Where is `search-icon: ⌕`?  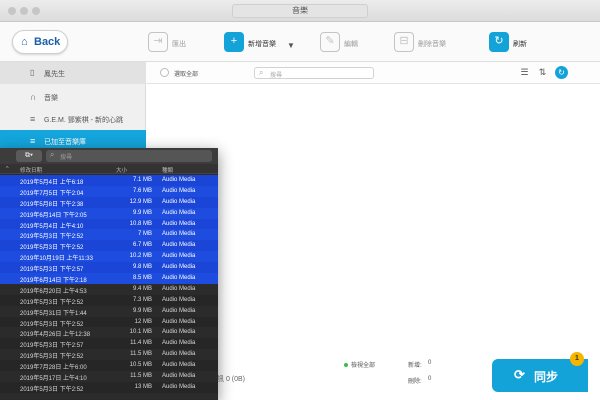
search-icon: ⌕ is located at coordinates (52, 154).